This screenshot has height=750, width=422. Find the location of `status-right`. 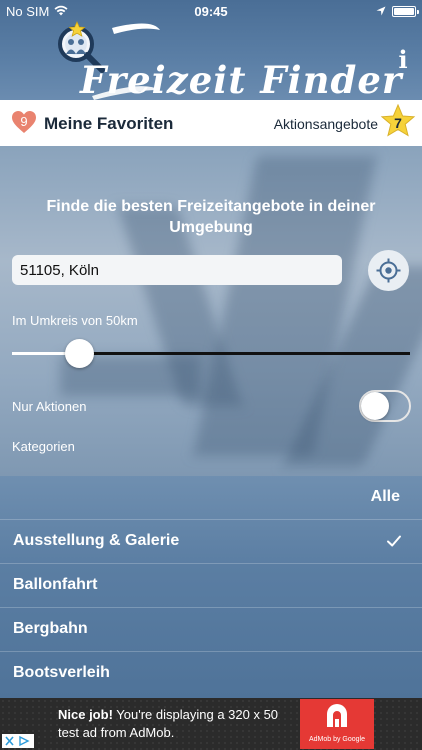

status-right is located at coordinates (397, 11).